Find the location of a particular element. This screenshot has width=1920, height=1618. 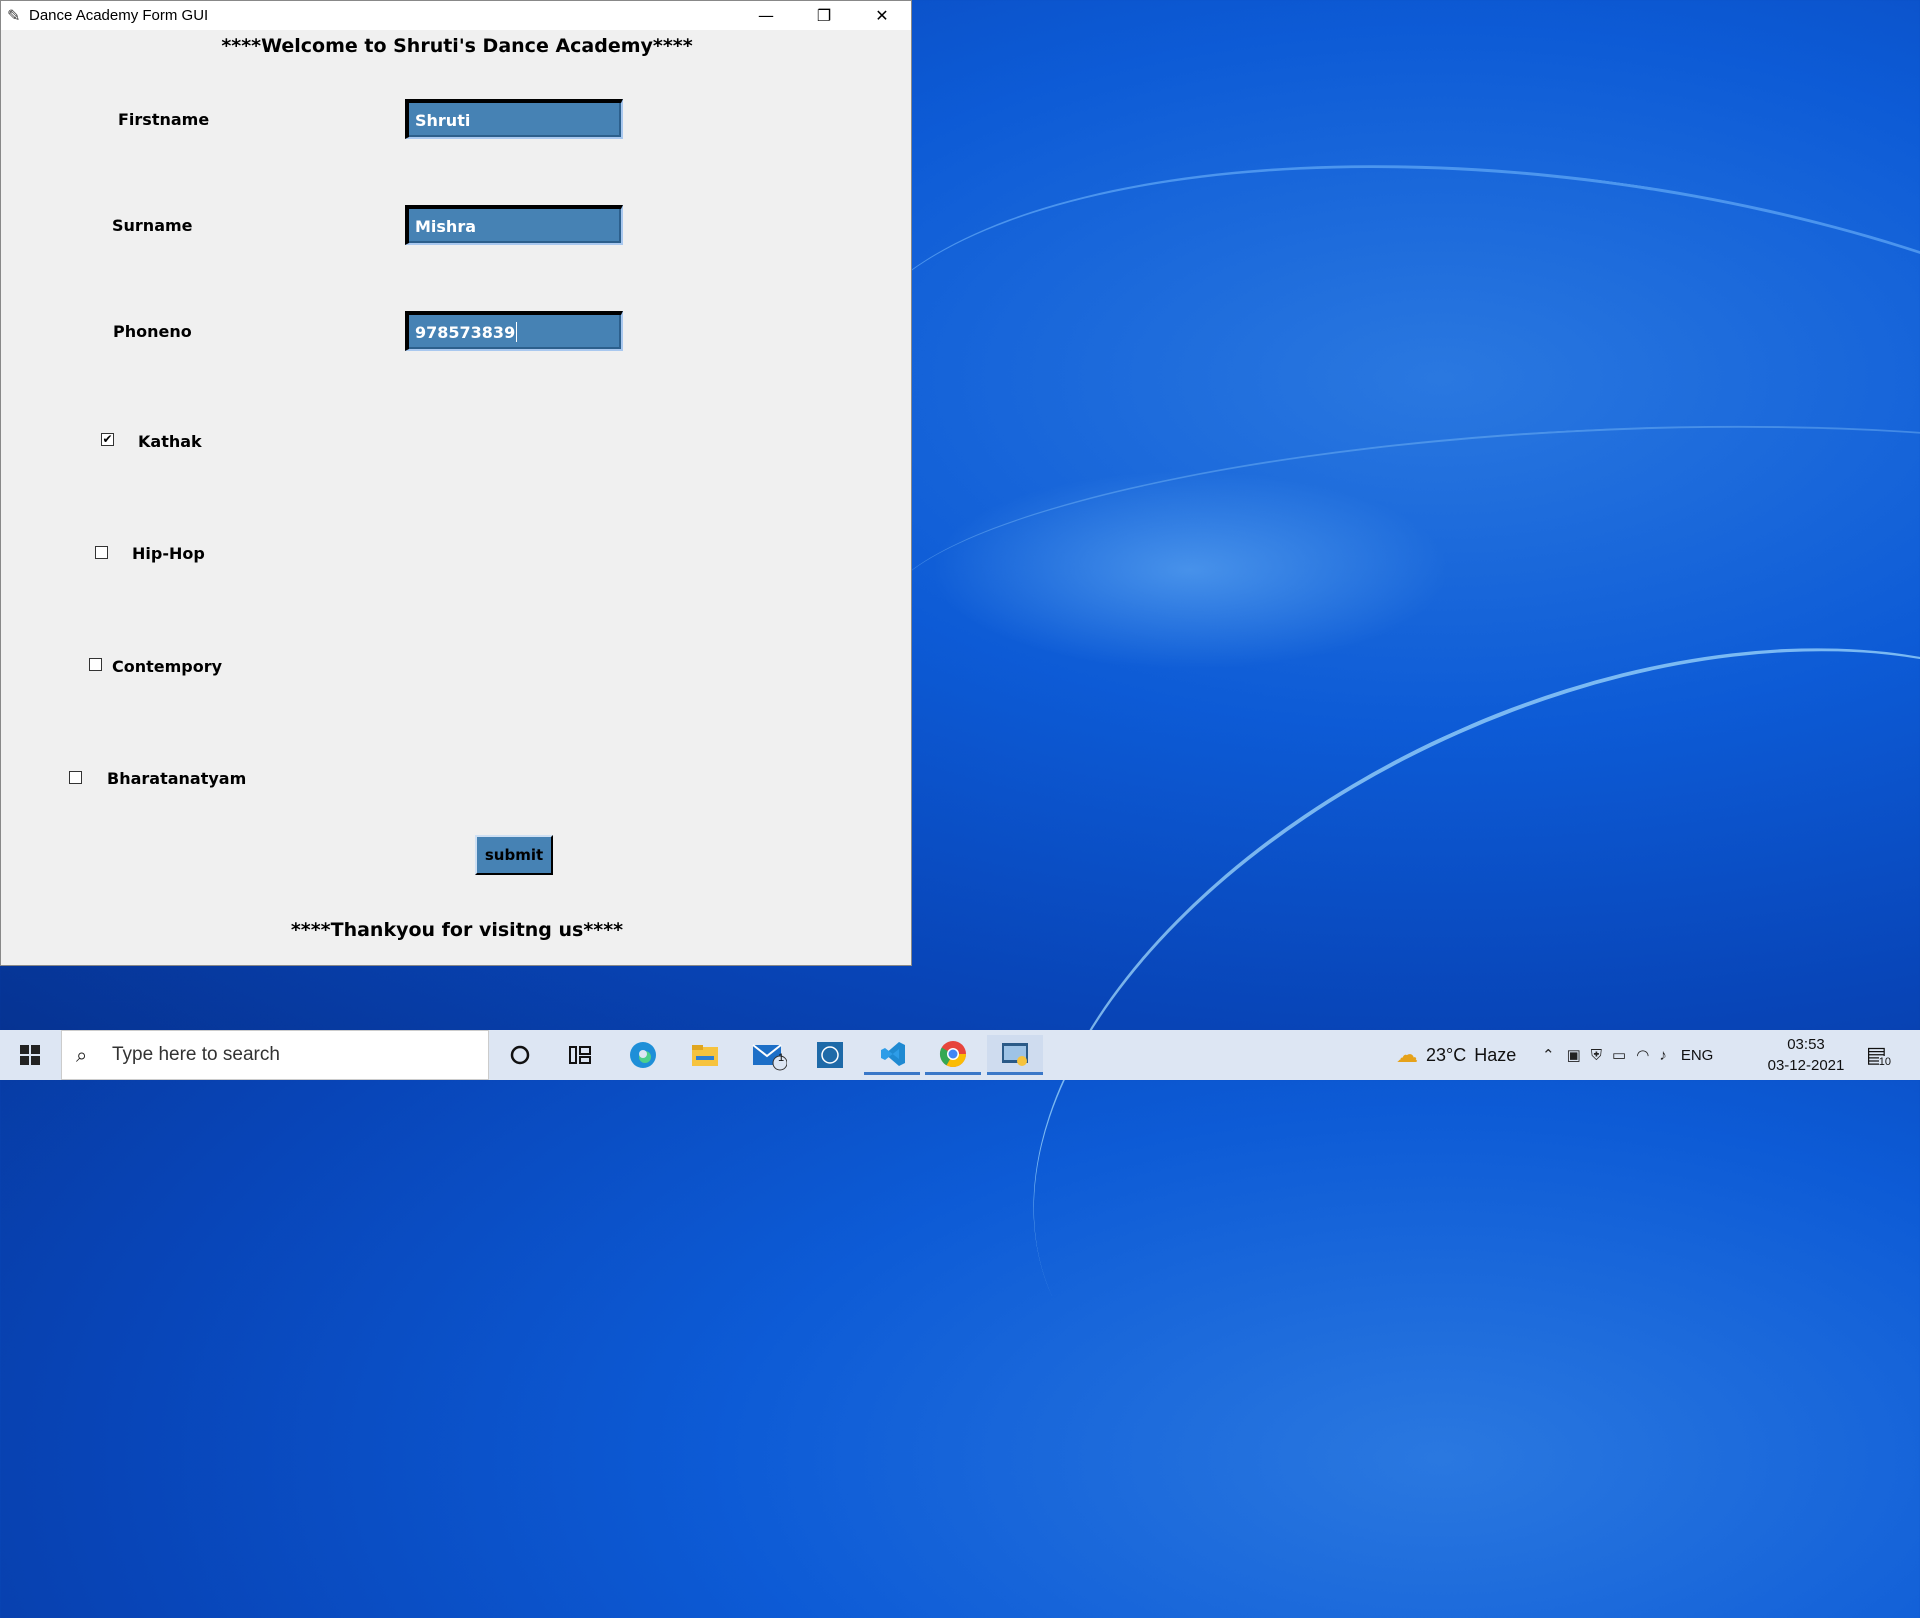

search-icon: ⌕ is located at coordinates (82, 1055).